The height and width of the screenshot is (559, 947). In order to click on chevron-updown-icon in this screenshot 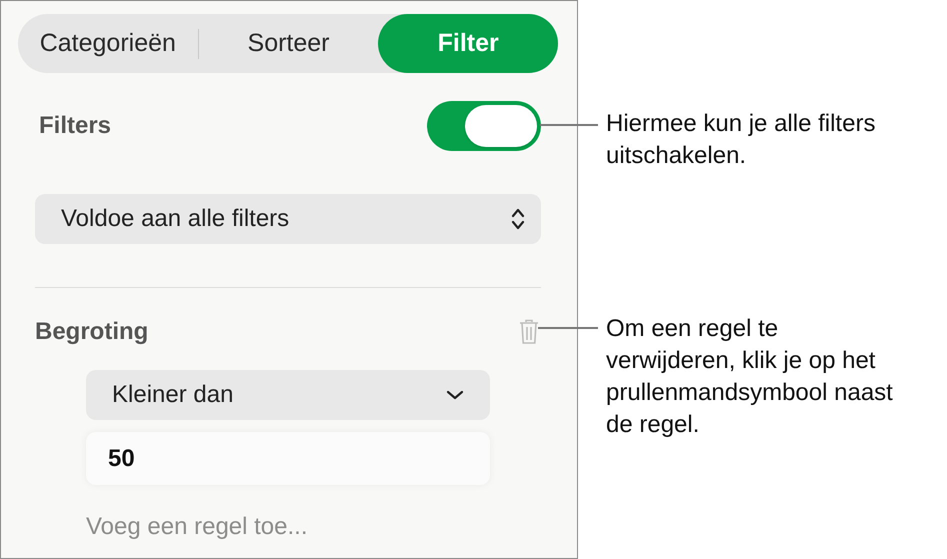, I will do `click(518, 219)`.